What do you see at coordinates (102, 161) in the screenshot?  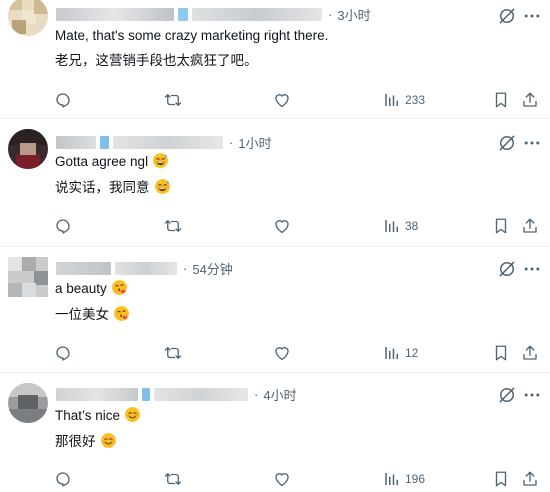 I see `reply-text-en-content: Gotta agree ngl` at bounding box center [102, 161].